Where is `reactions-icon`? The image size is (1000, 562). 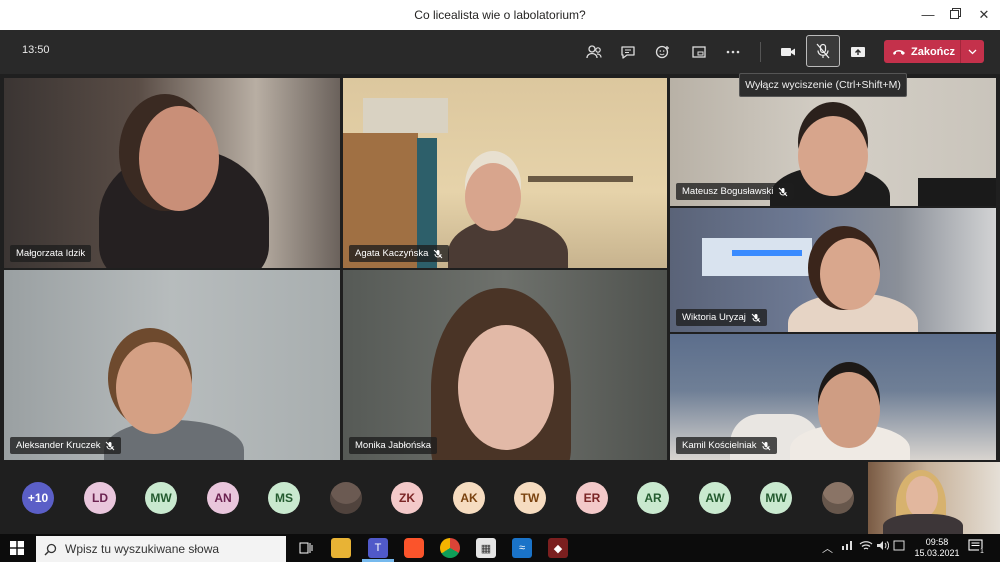
reactions-icon is located at coordinates (663, 52).